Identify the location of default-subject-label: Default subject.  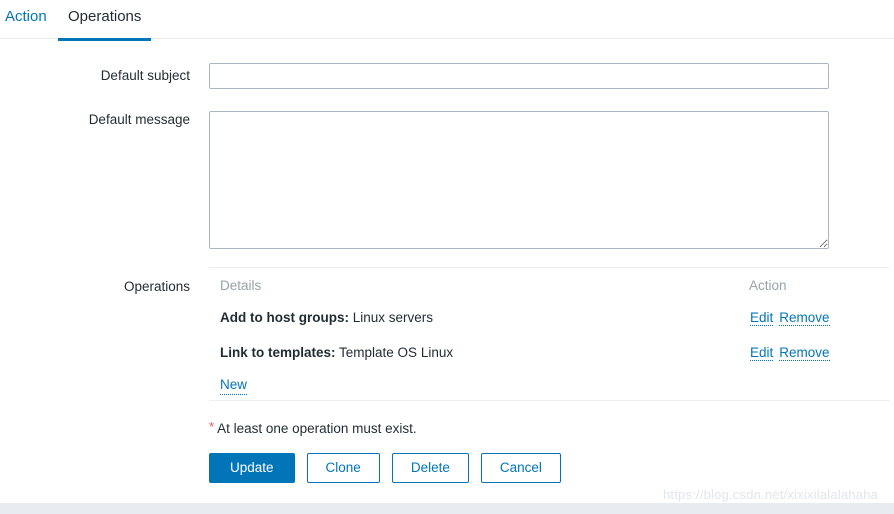
(145, 75).